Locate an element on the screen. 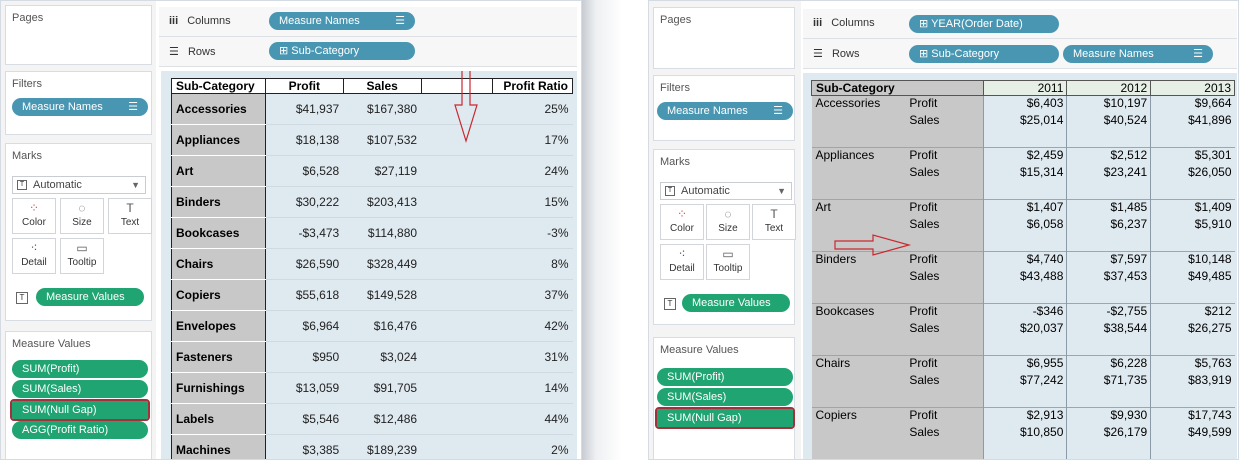 The width and height of the screenshot is (1239, 460). value-cell: 14% is located at coordinates (532, 388).